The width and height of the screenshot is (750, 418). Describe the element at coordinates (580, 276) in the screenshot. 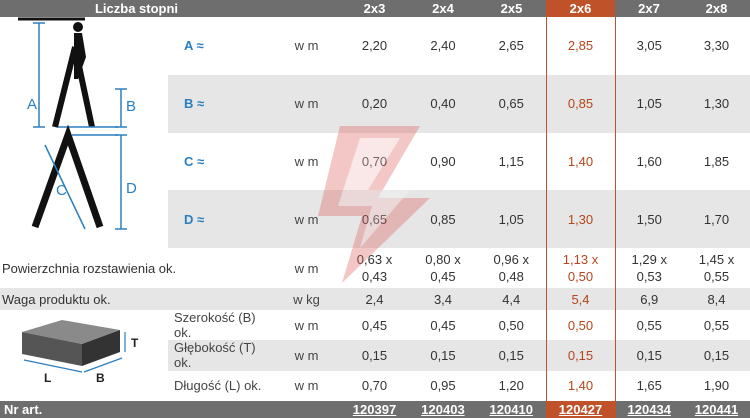

I see `surface-bottom: 0,50` at that location.